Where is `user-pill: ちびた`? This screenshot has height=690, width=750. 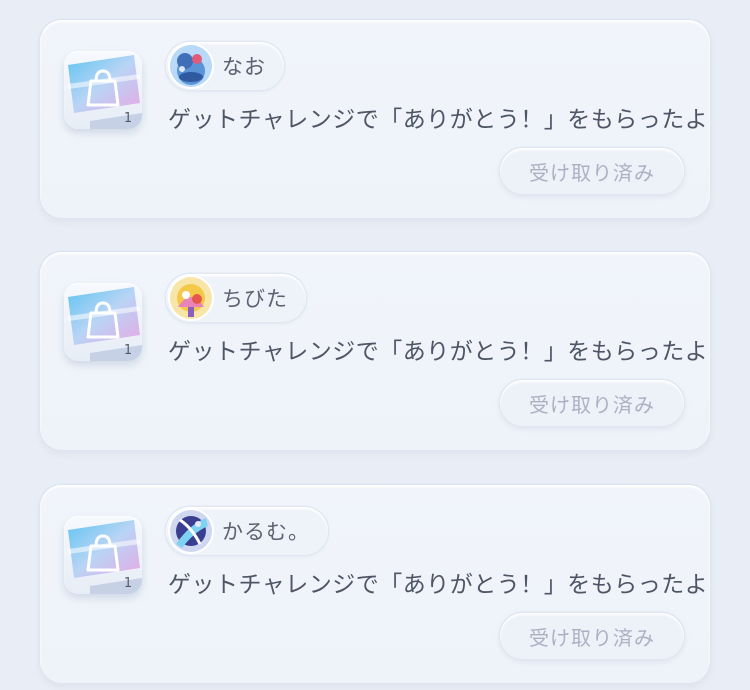 user-pill: ちびた is located at coordinates (236, 298).